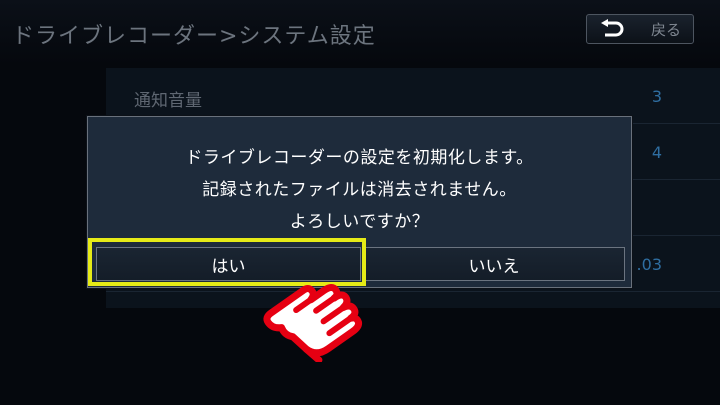  I want to click on dialog-message-line2: 記録されたファイルは消去されません。, so click(359, 190).